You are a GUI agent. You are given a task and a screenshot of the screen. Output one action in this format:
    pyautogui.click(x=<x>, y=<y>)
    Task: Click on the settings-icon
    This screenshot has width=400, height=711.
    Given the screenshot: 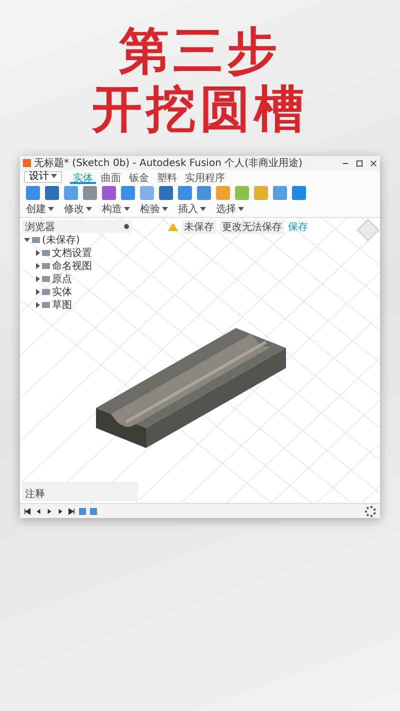 What is the action you would take?
    pyautogui.click(x=370, y=511)
    